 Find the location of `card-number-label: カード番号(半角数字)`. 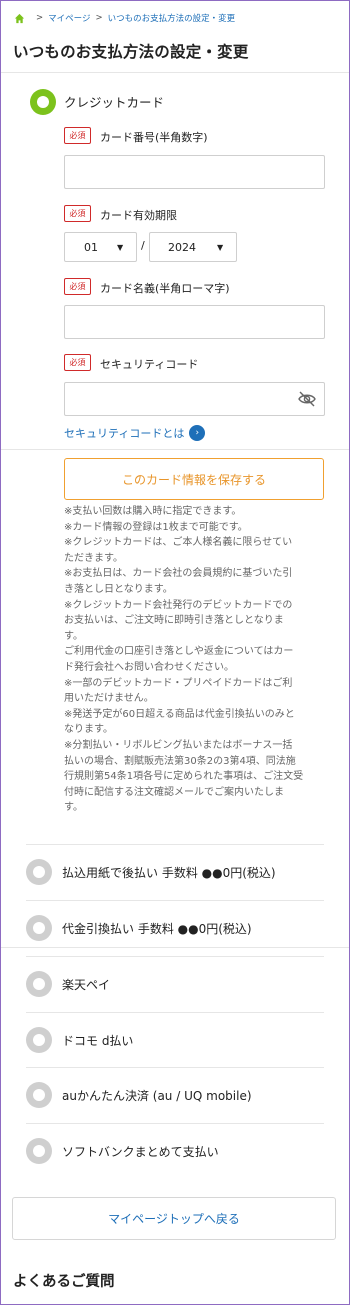

card-number-label: カード番号(半角数字) is located at coordinates (154, 137).